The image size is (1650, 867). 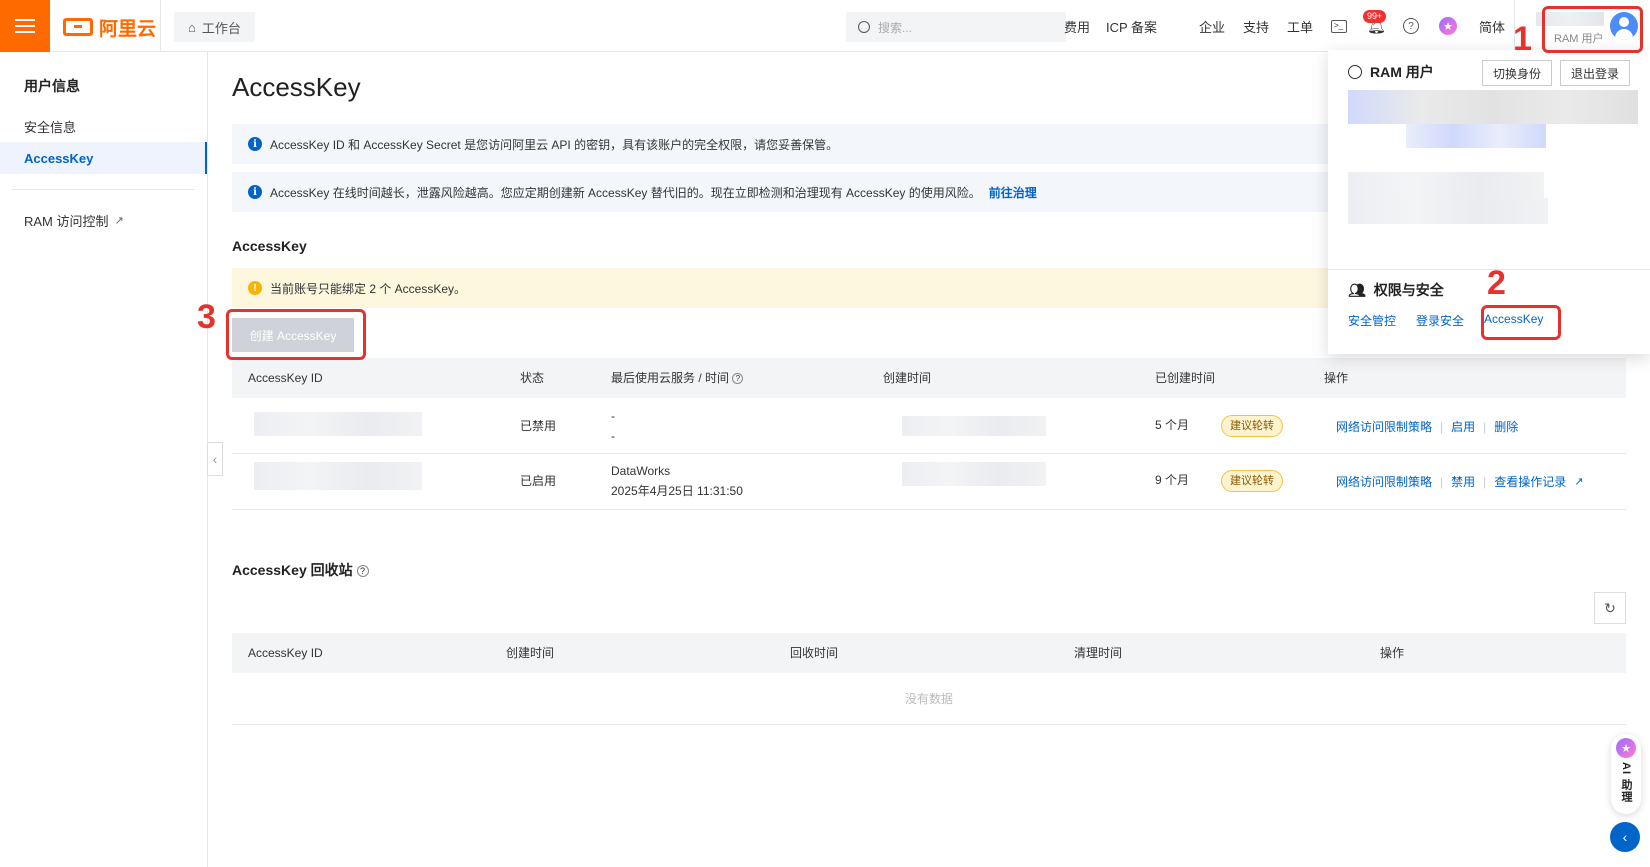 I want to click on status-text: 已禁用, so click(x=538, y=426).